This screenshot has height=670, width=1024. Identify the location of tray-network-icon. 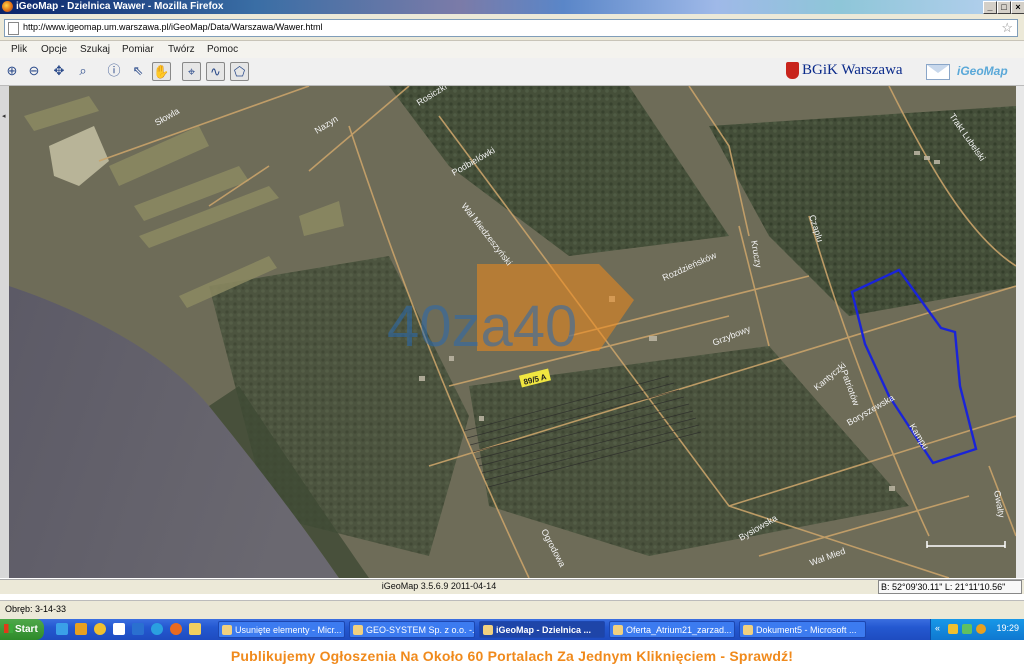
(967, 629).